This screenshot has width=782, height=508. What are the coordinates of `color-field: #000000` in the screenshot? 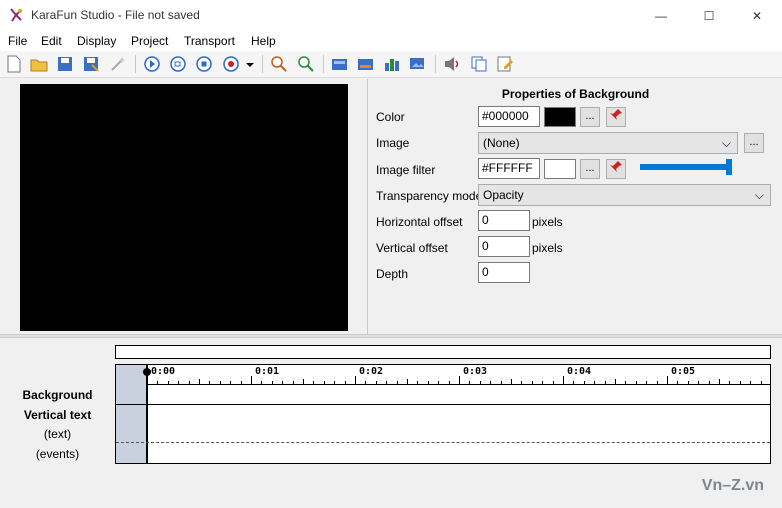 It's located at (509, 116).